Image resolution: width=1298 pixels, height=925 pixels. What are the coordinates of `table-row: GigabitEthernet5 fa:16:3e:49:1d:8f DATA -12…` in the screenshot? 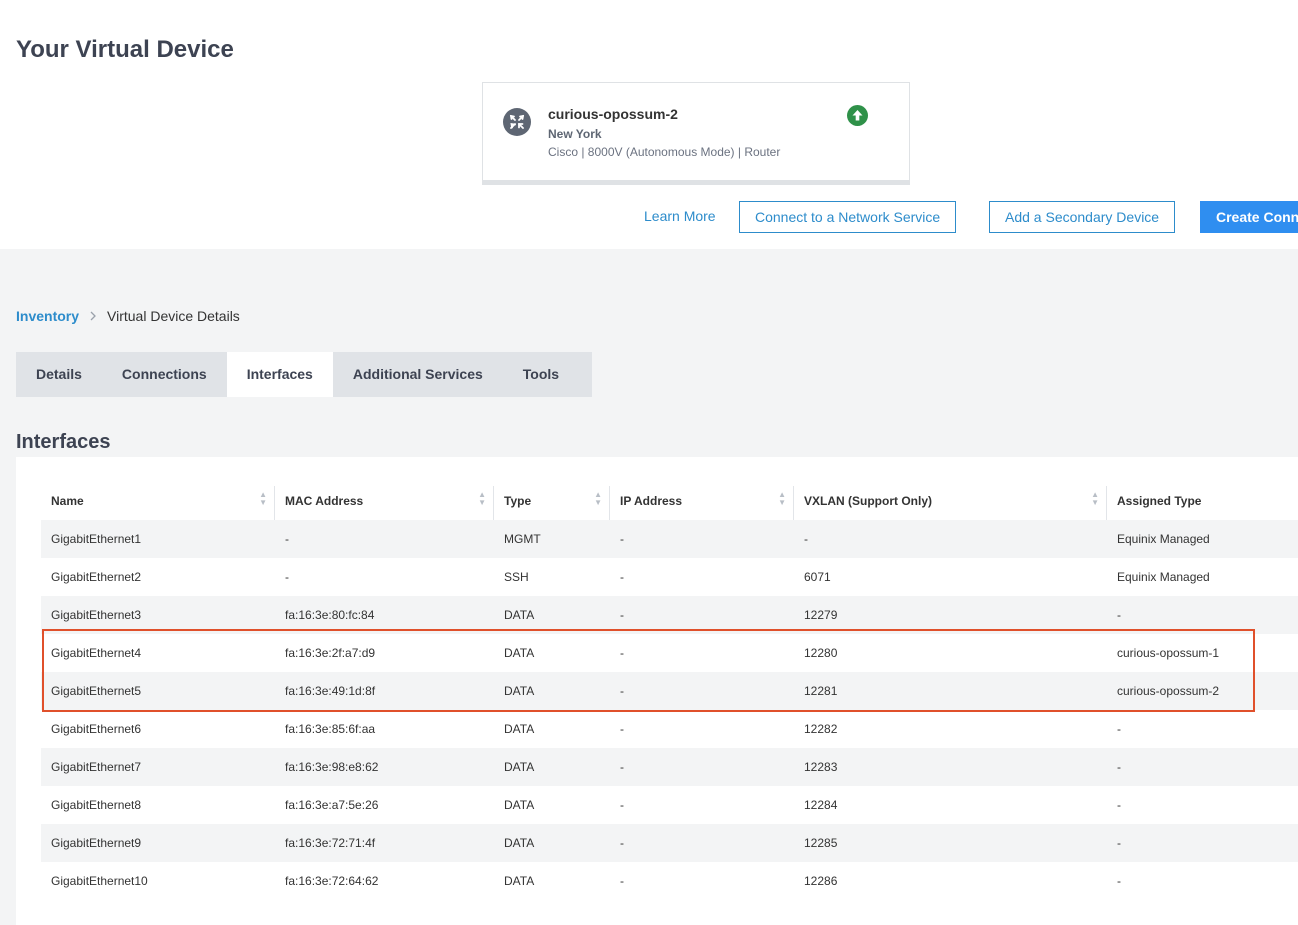 It's located at (669, 691).